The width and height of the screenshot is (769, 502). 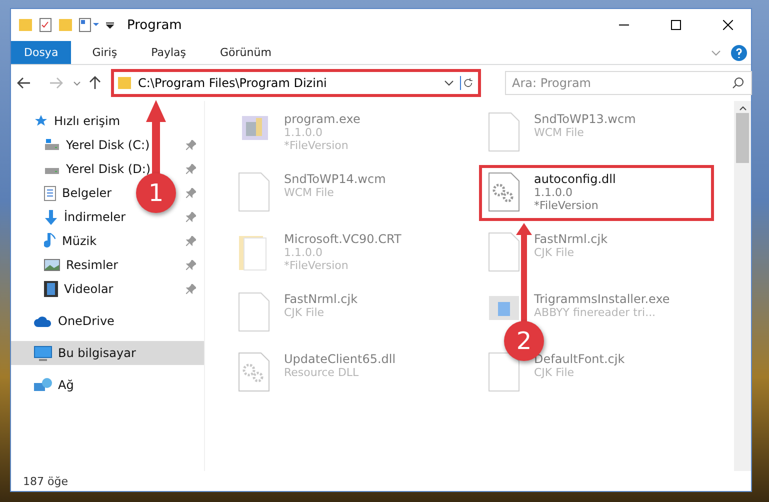 I want to click on nav-item: Hızlı erişim, so click(x=107, y=121).